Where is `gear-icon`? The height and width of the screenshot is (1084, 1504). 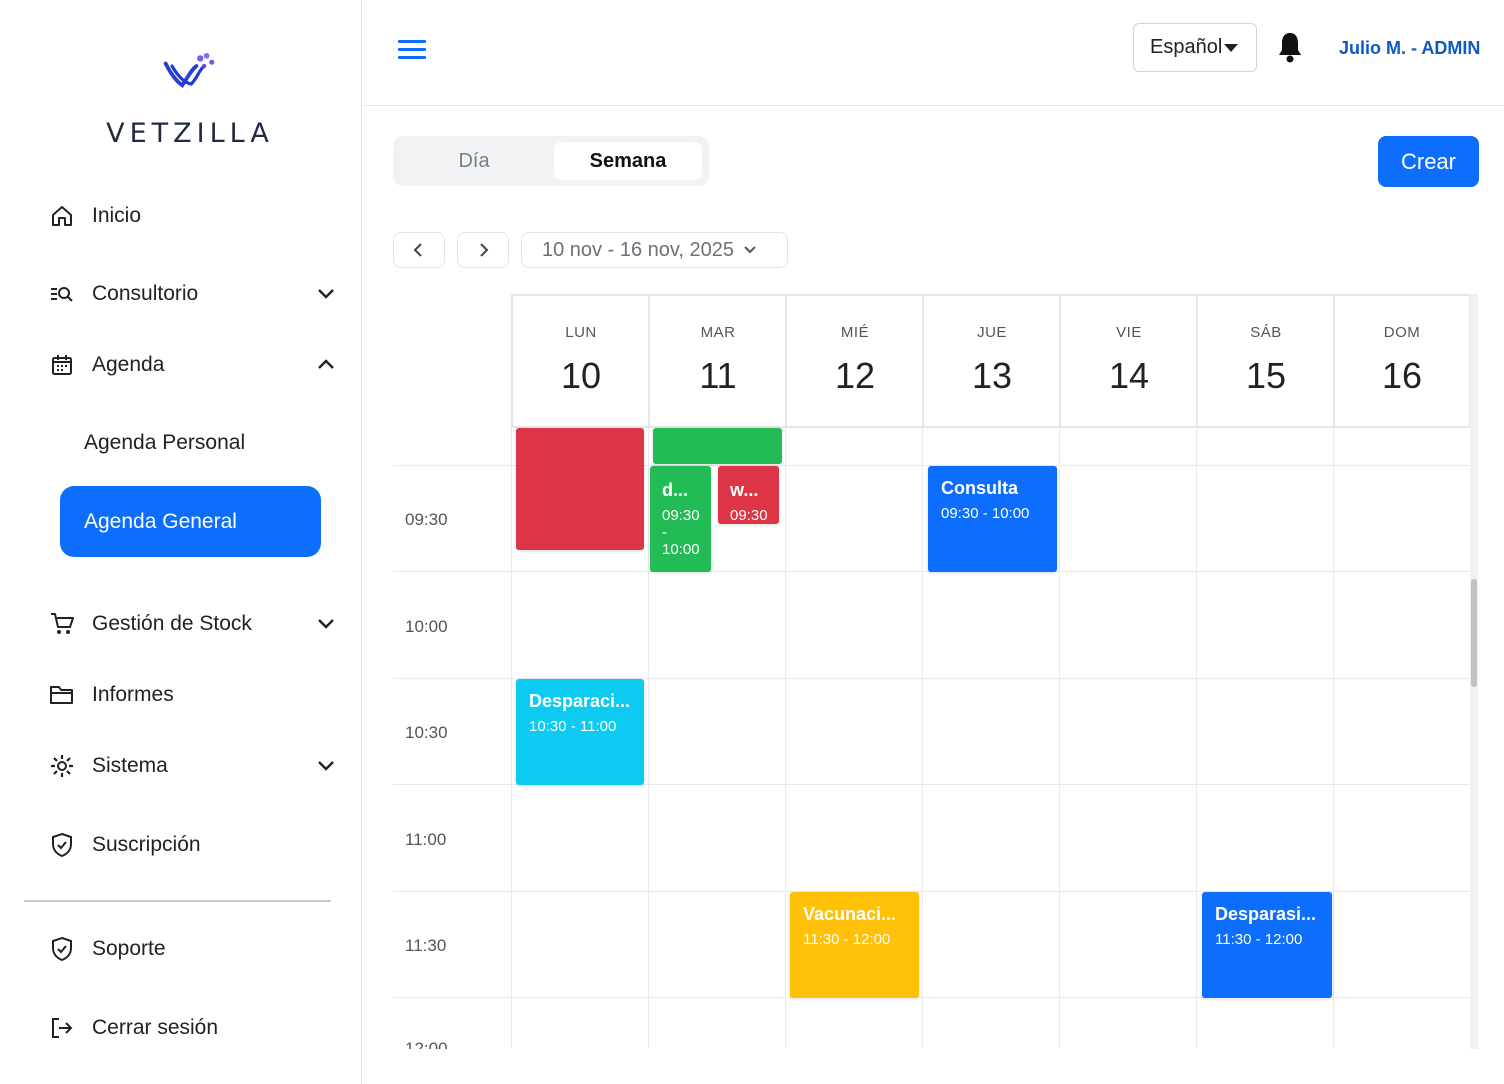
gear-icon is located at coordinates (62, 766).